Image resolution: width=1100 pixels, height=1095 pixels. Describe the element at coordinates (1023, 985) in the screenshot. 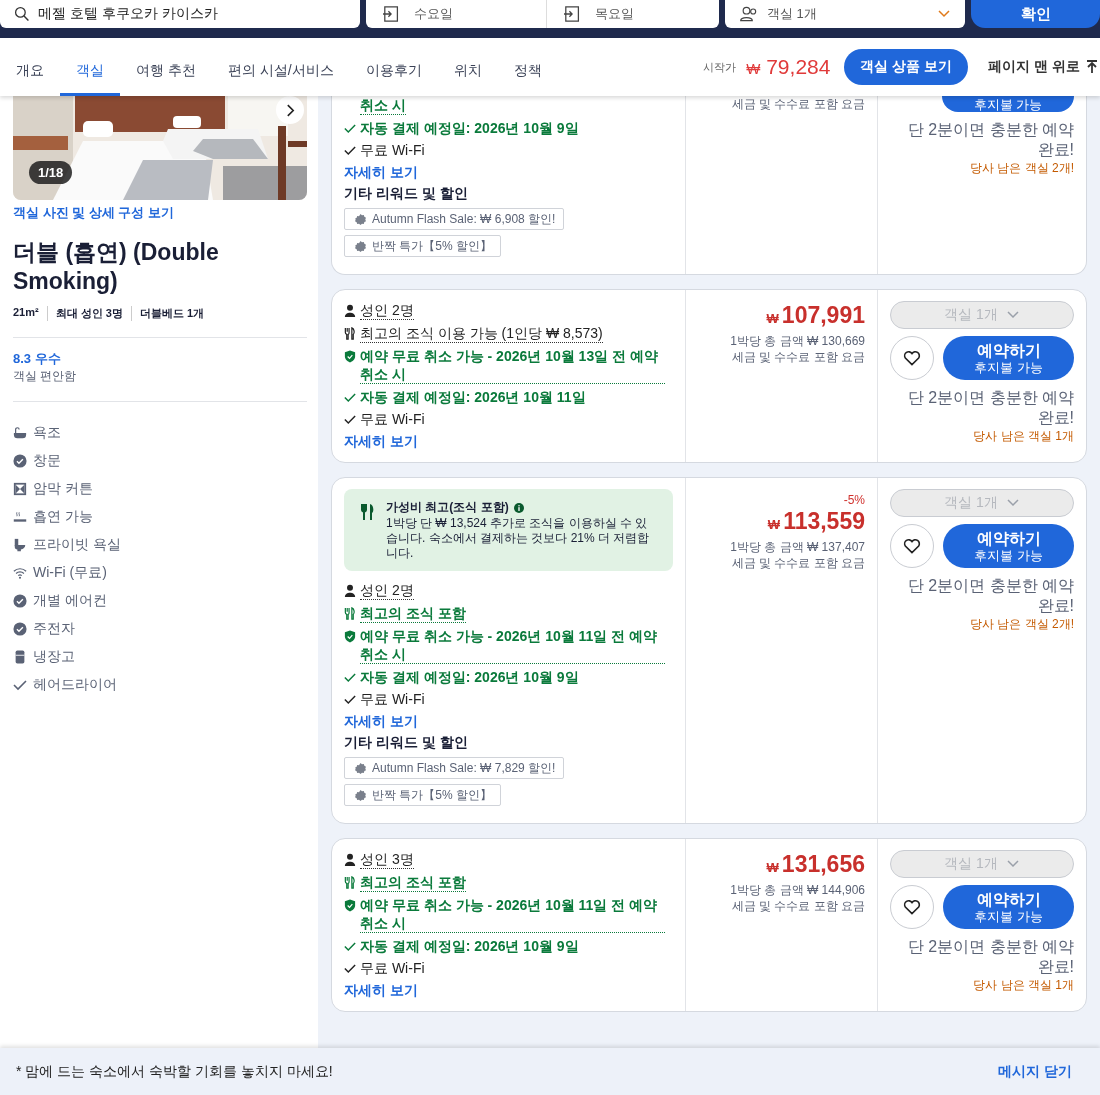

I see `rooms-left: 당사 남은 객실 1개` at that location.